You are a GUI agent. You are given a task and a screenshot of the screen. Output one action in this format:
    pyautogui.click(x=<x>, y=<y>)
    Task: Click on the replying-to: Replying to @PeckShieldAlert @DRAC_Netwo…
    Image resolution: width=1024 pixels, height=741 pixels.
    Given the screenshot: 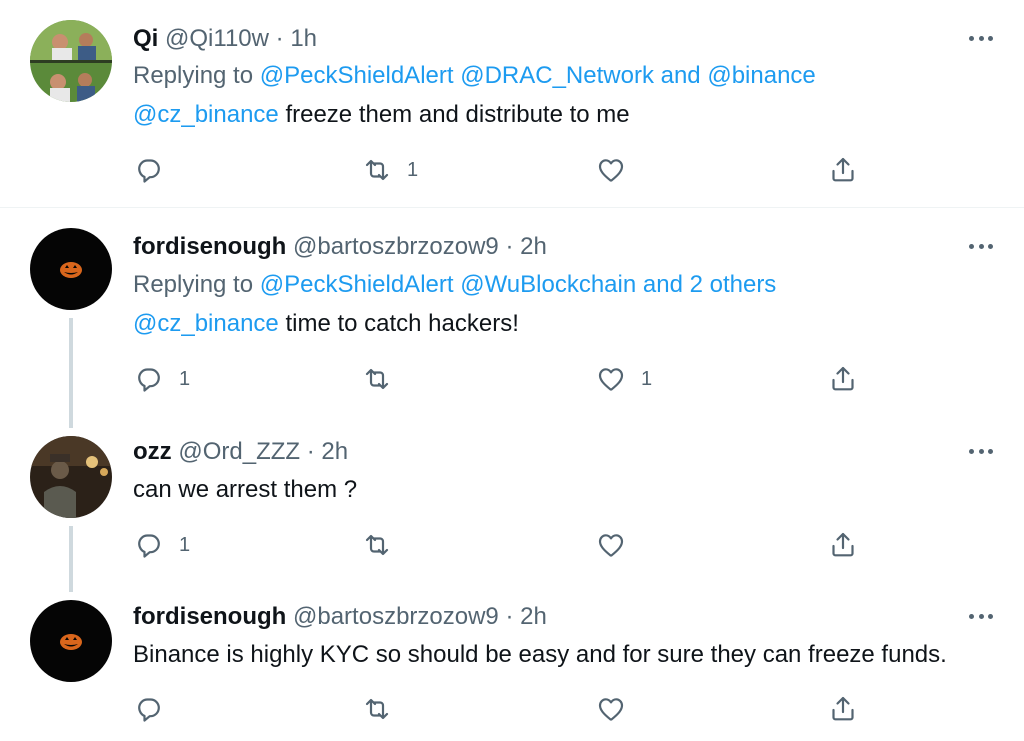 What is the action you would take?
    pyautogui.click(x=474, y=76)
    